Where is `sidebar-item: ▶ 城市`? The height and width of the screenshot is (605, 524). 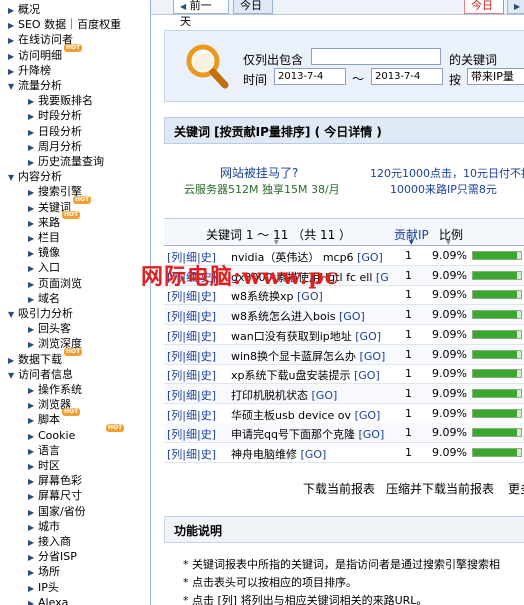
sidebar-item: ▶ 城市 is located at coordinates (44, 526).